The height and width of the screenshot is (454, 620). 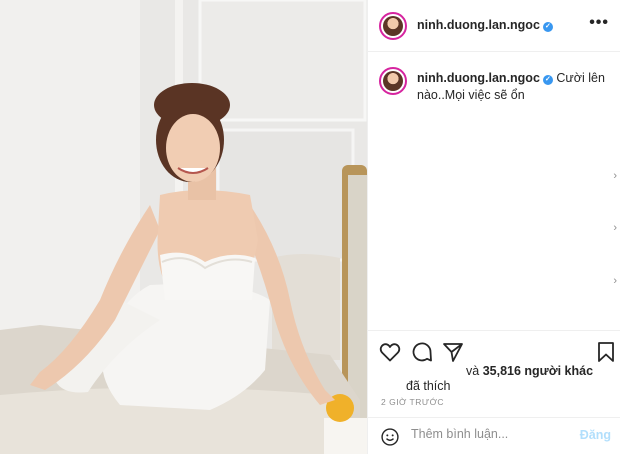 What do you see at coordinates (538, 371) in the screenshot?
I see `likes-count-link: 35,816 người khác` at bounding box center [538, 371].